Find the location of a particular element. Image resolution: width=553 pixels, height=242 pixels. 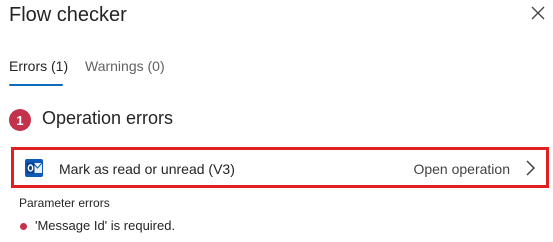

parameter-errors-heading: Parameter errors is located at coordinates (64, 203).